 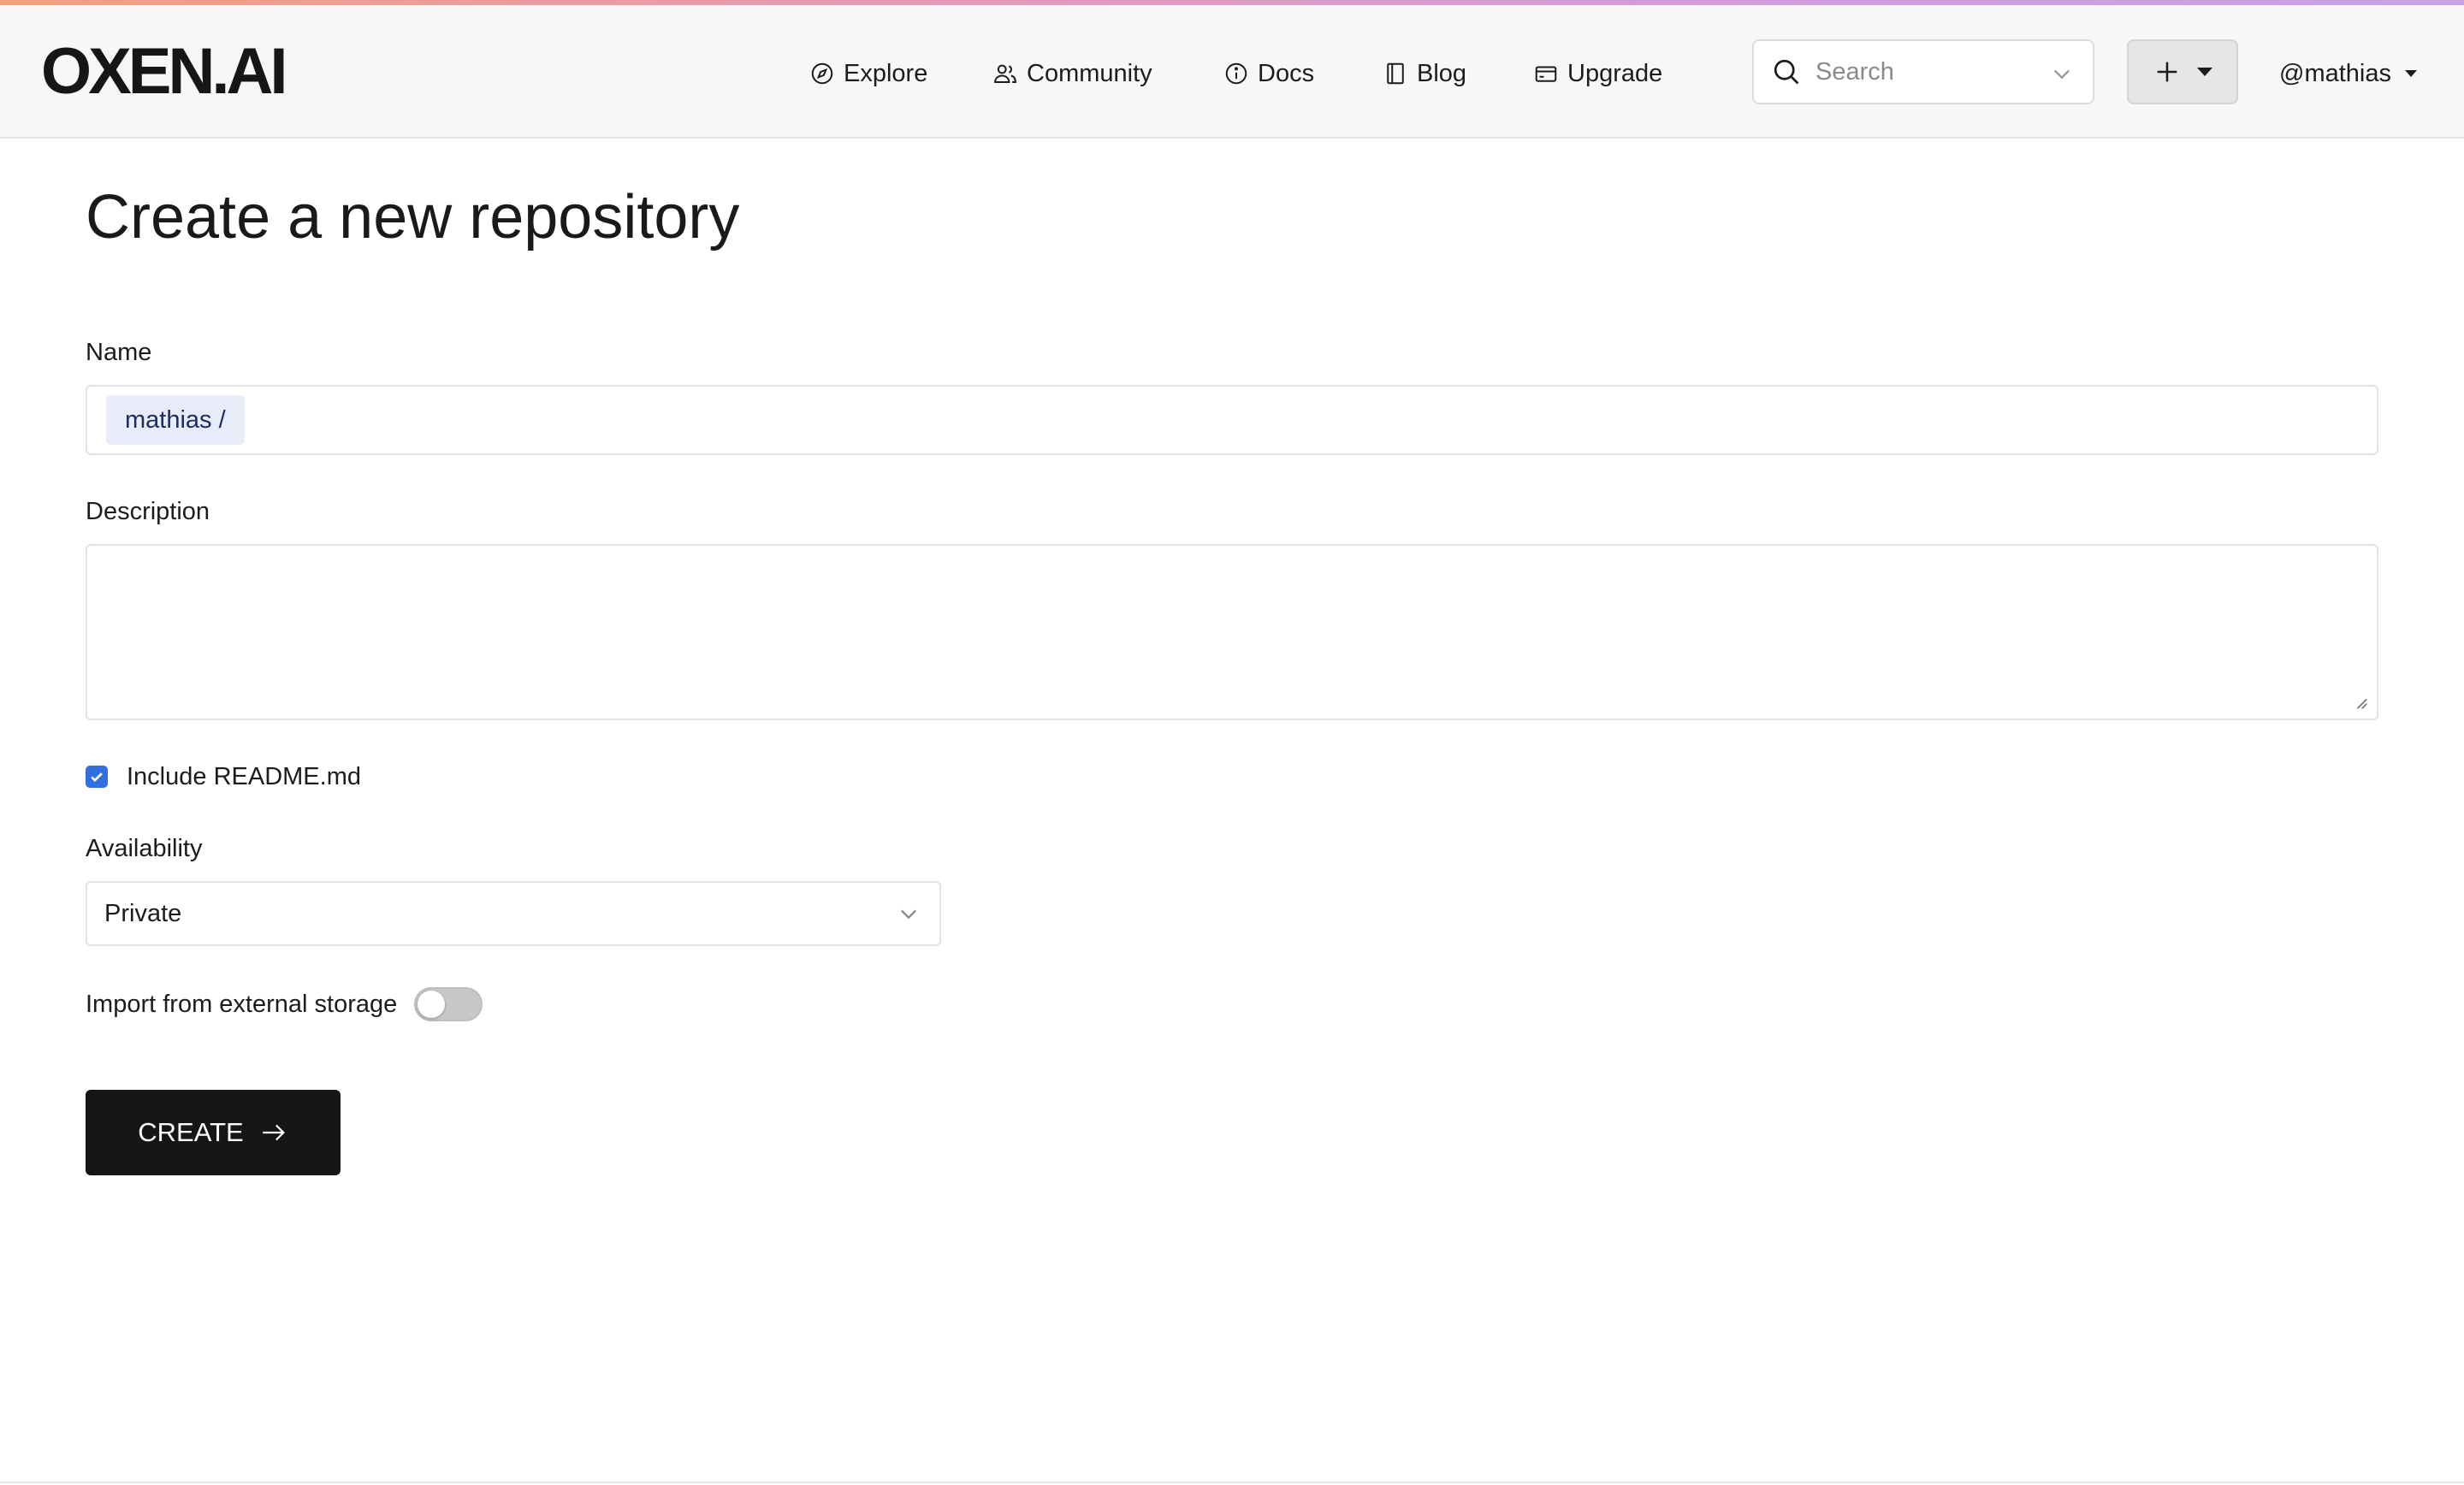 I want to click on create-button: CREATE, so click(x=213, y=1132).